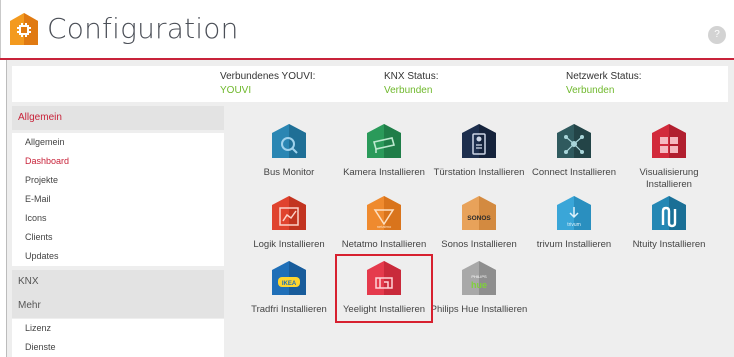  I want to click on ikea-icon: IKEA, so click(289, 278).